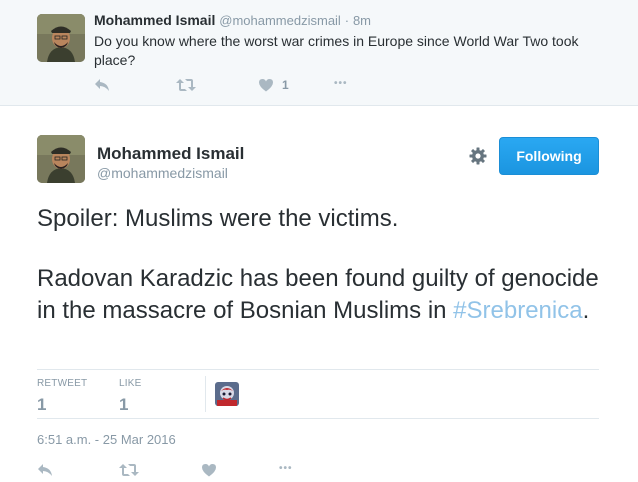  Describe the element at coordinates (130, 383) in the screenshot. I see `like-stat-label: LIKE` at that location.